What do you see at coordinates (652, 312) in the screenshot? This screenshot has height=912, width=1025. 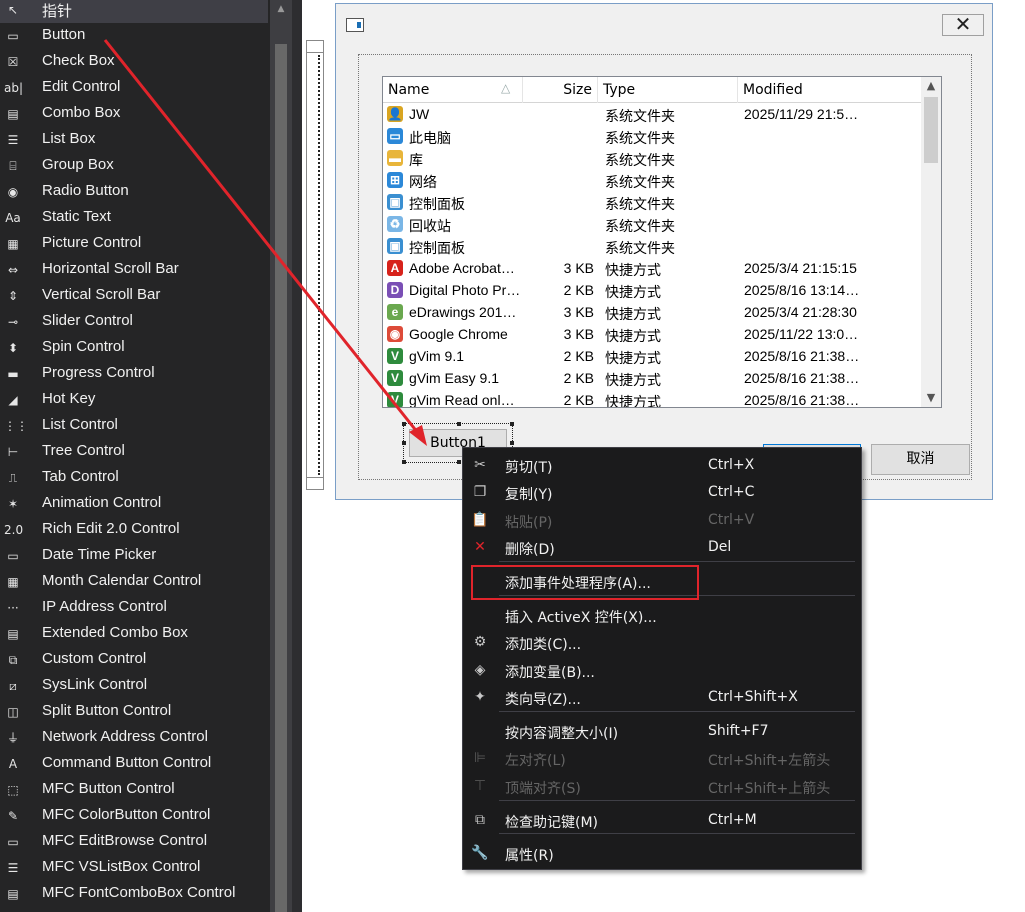 I see `table-row: e eDrawings 201… 3 KB 快捷方式 2025/3/4 21:28:30` at bounding box center [652, 312].